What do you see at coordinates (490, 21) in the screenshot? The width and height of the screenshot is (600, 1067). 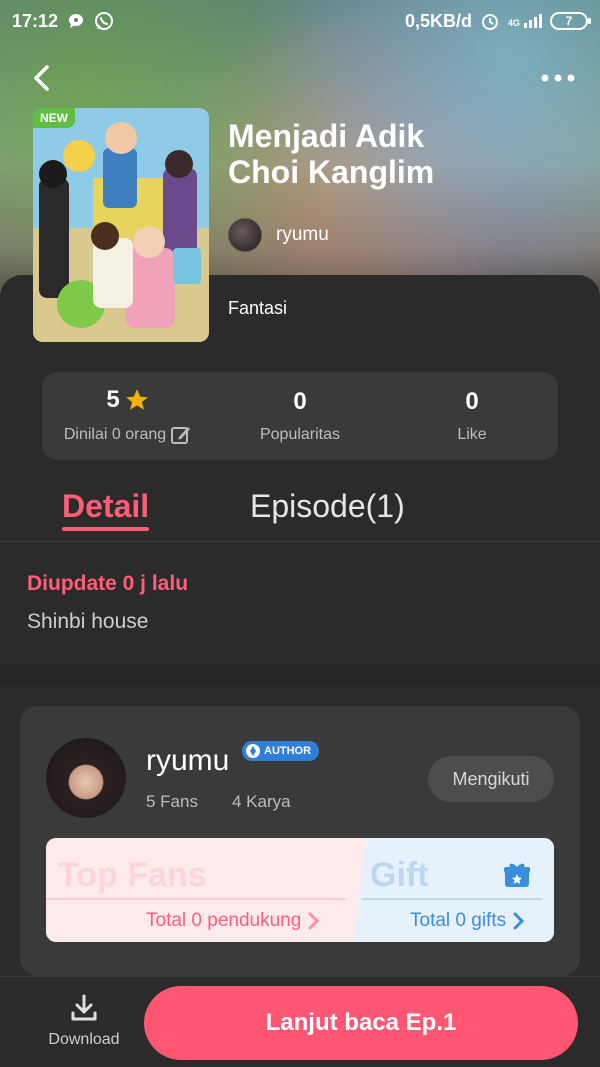 I see `alarm-icon` at bounding box center [490, 21].